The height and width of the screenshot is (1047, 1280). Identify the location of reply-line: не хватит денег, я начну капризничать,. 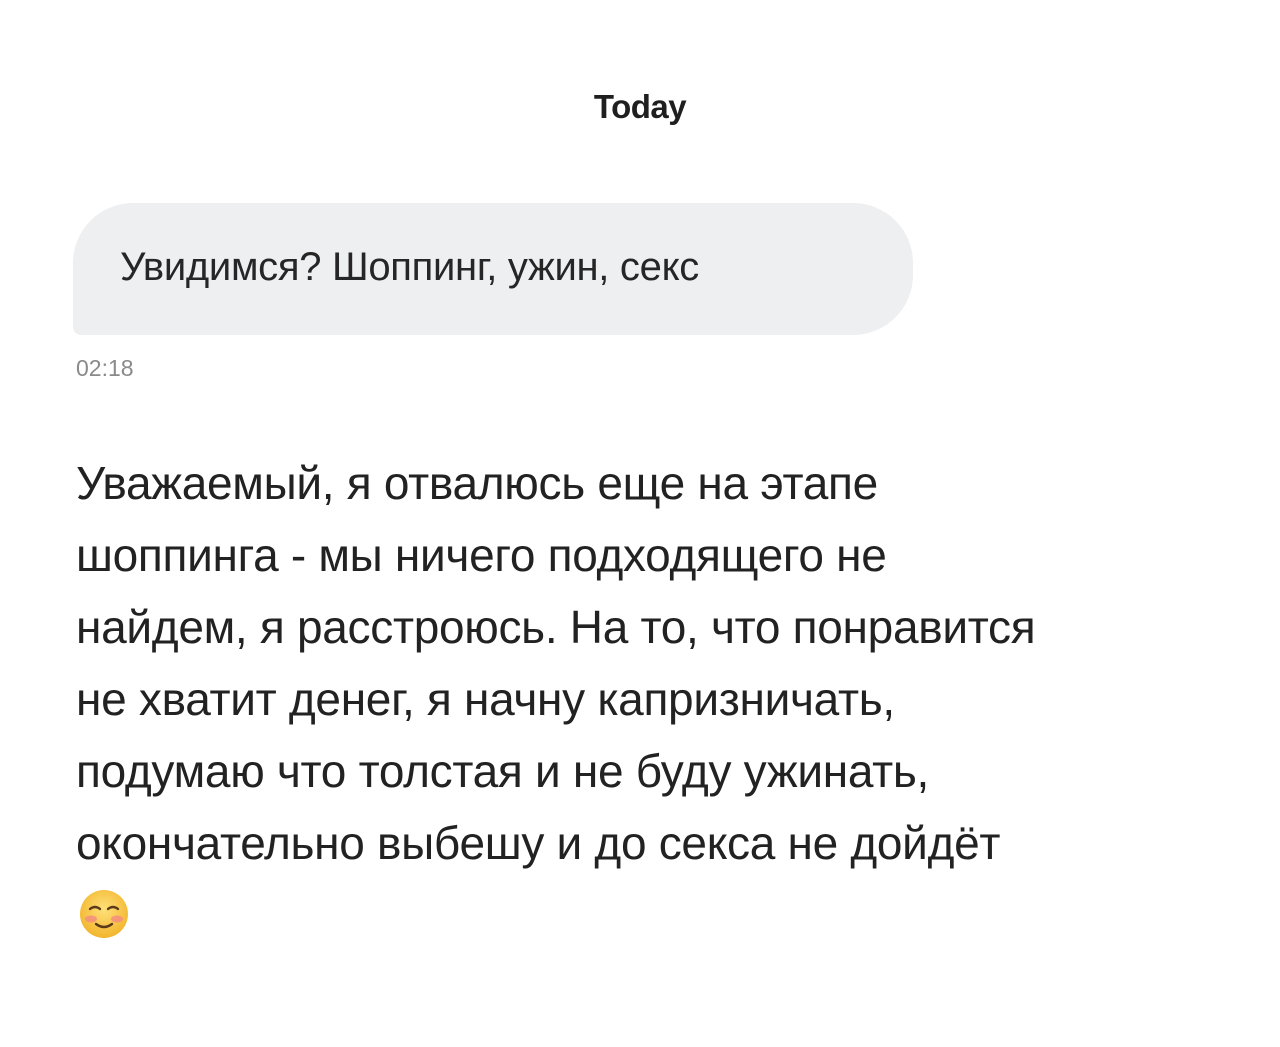
(485, 699).